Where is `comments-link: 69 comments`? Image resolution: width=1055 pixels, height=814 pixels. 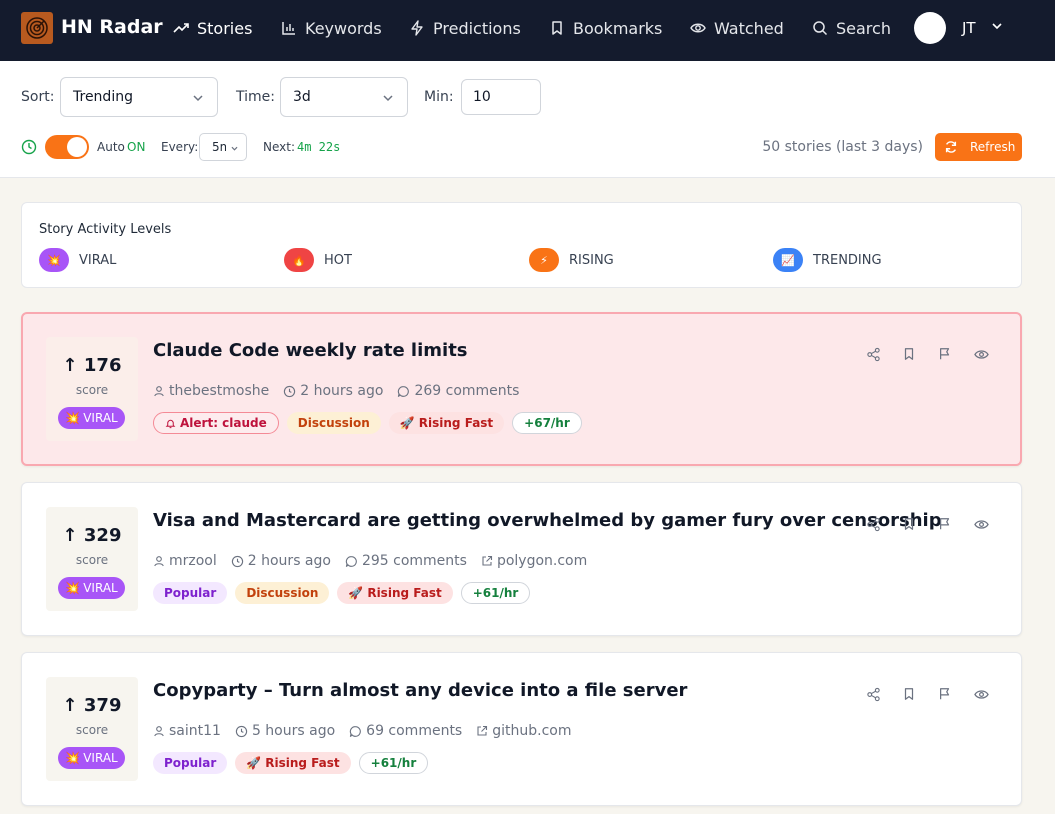
comments-link: 69 comments is located at coordinates (405, 731).